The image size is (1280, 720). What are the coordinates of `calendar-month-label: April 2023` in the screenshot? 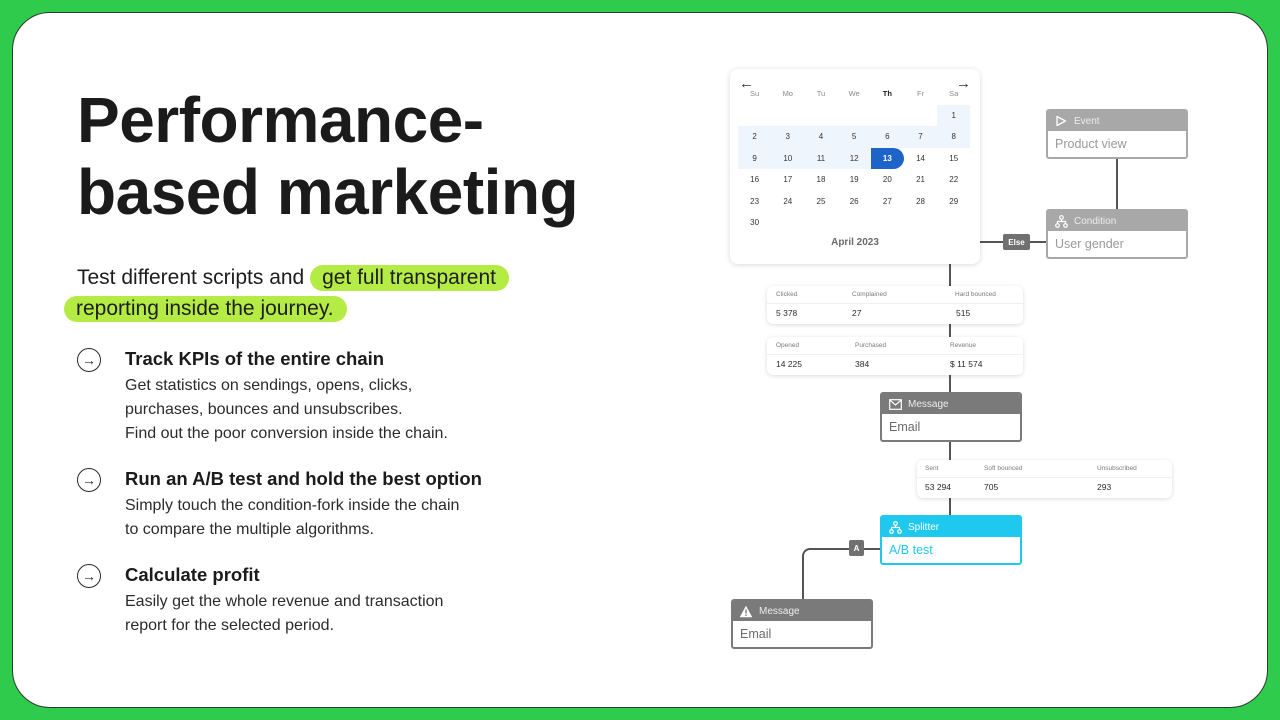 It's located at (855, 242).